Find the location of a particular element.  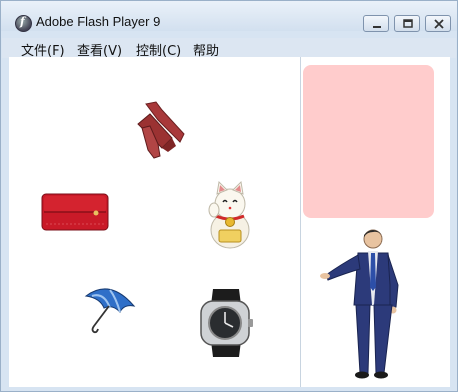

drop-target-box is located at coordinates (368, 141).